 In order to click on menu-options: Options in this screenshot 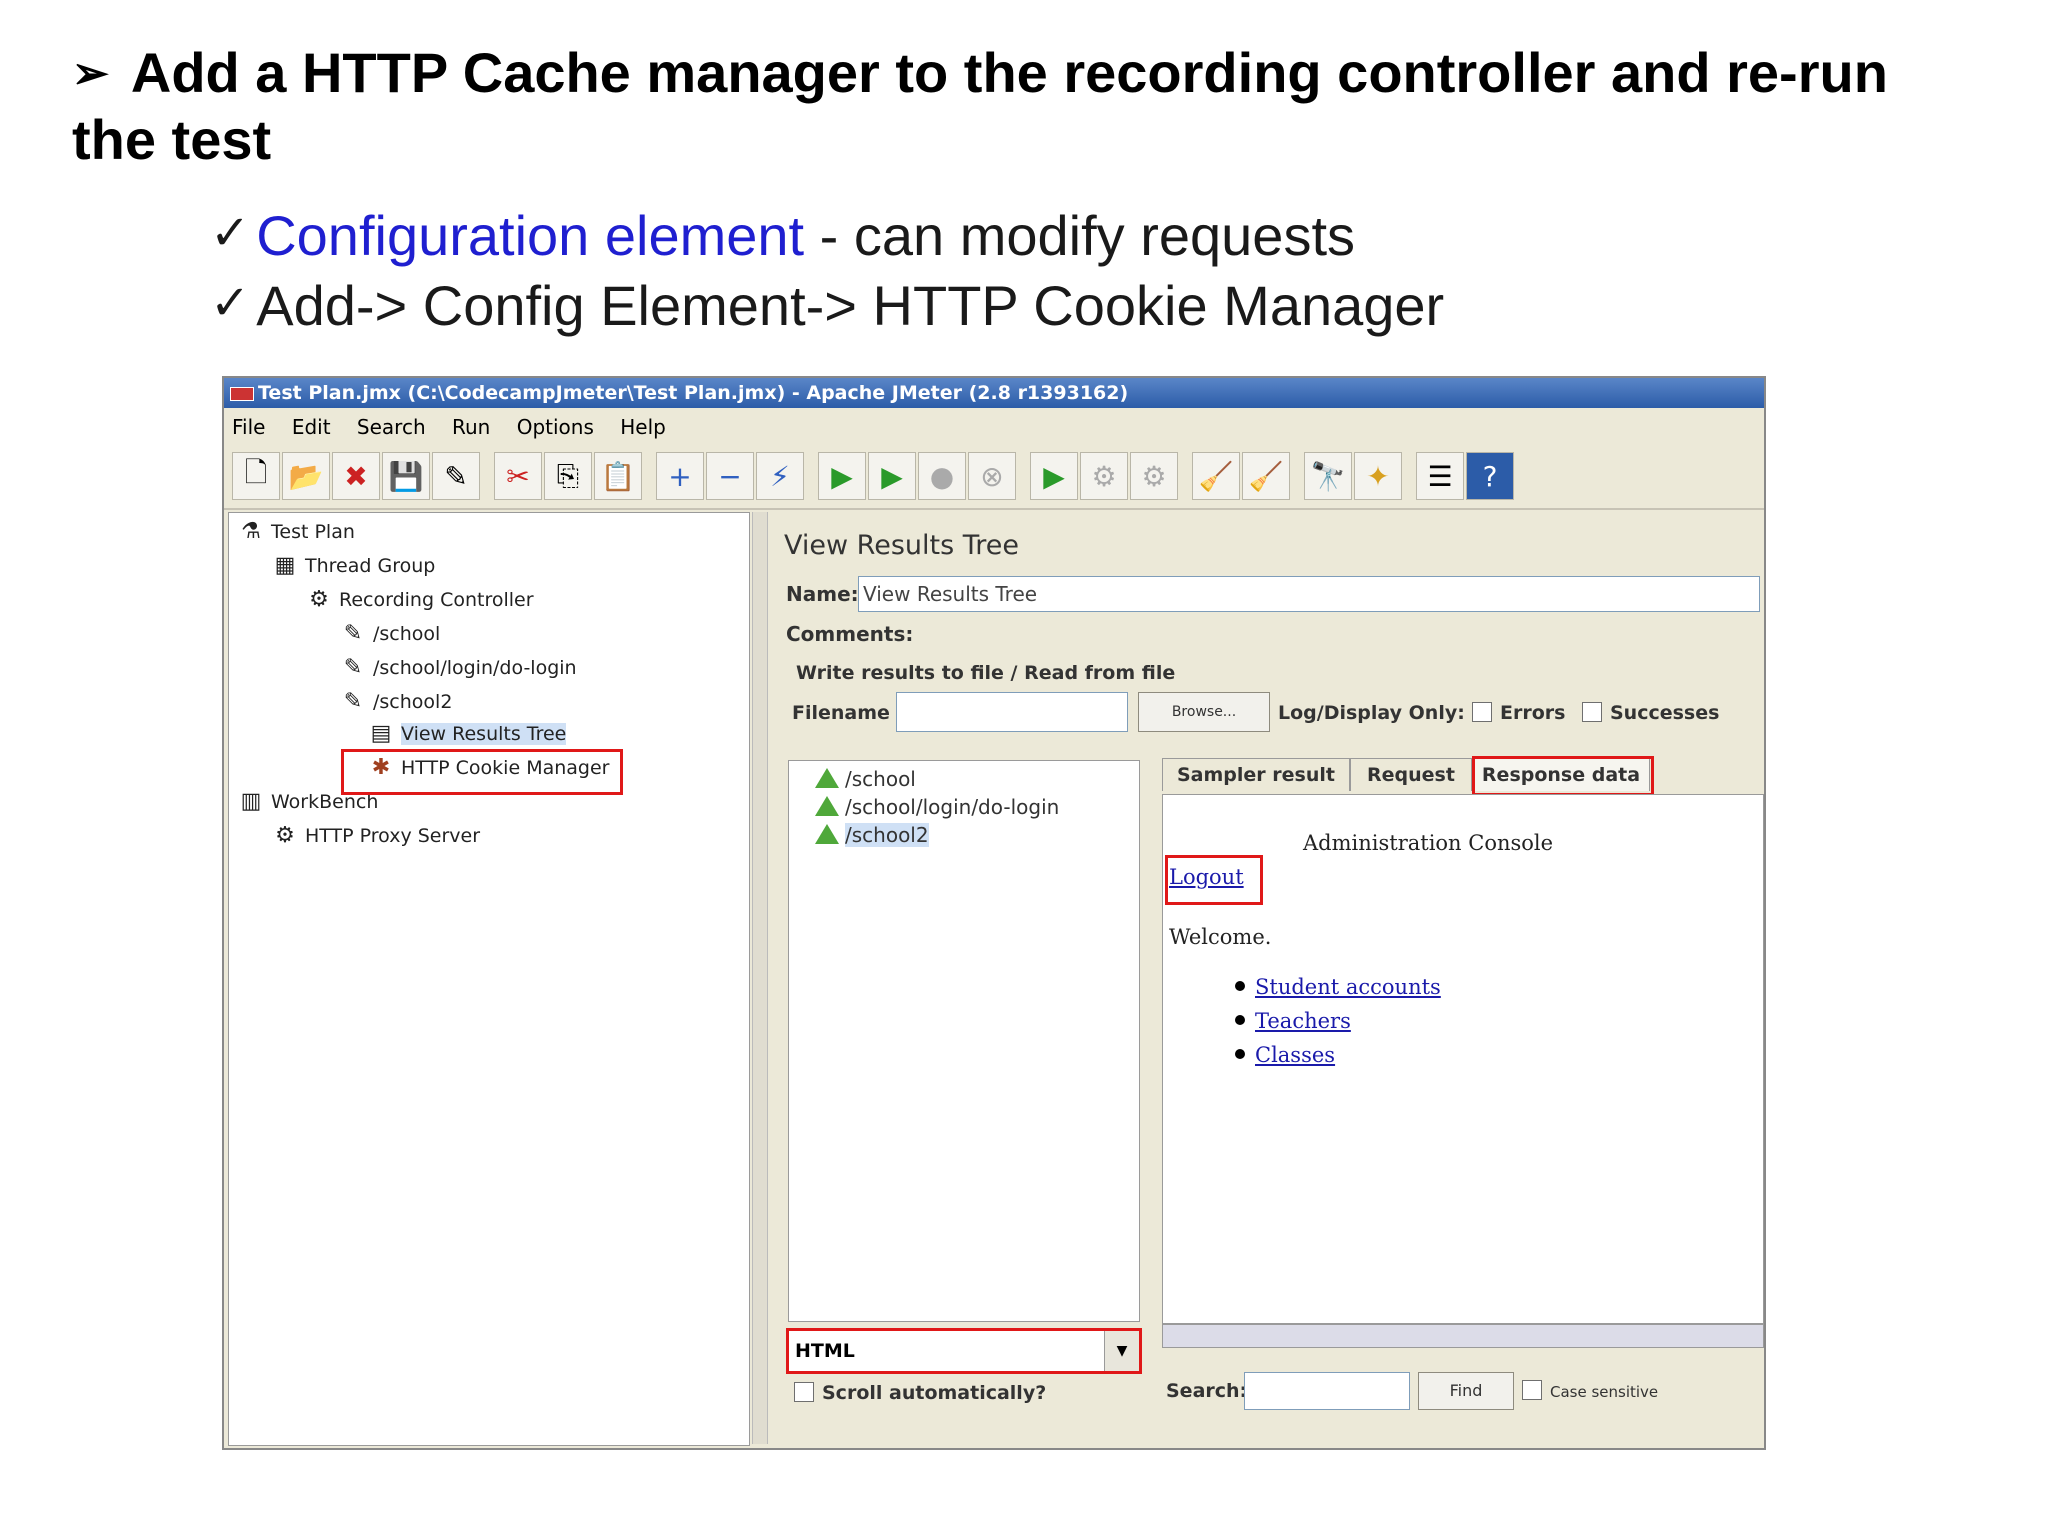, I will do `click(555, 427)`.